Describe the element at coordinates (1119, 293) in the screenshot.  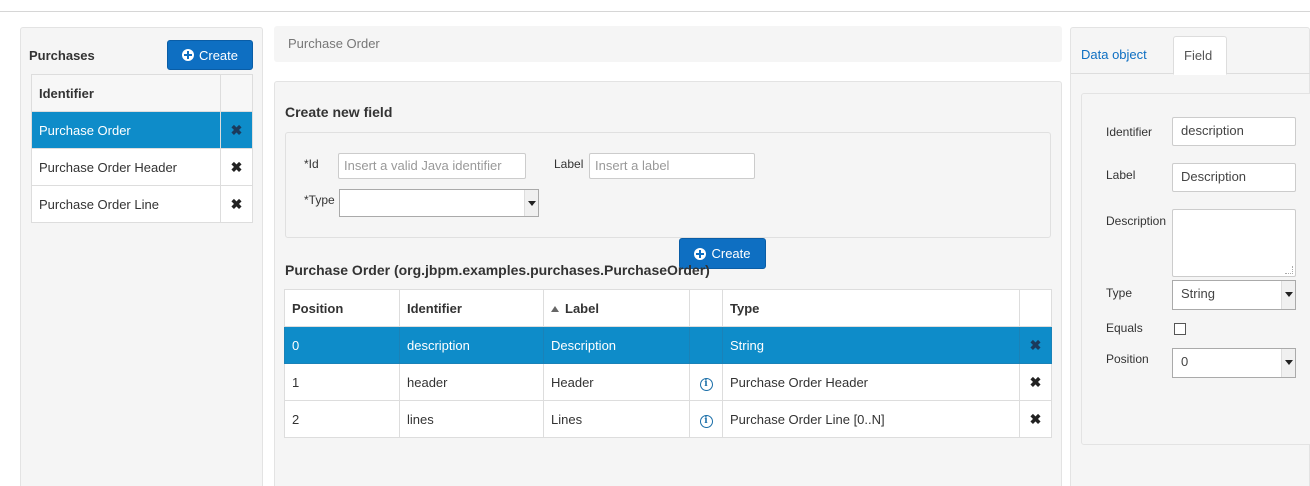
I see `type-label: Type` at that location.